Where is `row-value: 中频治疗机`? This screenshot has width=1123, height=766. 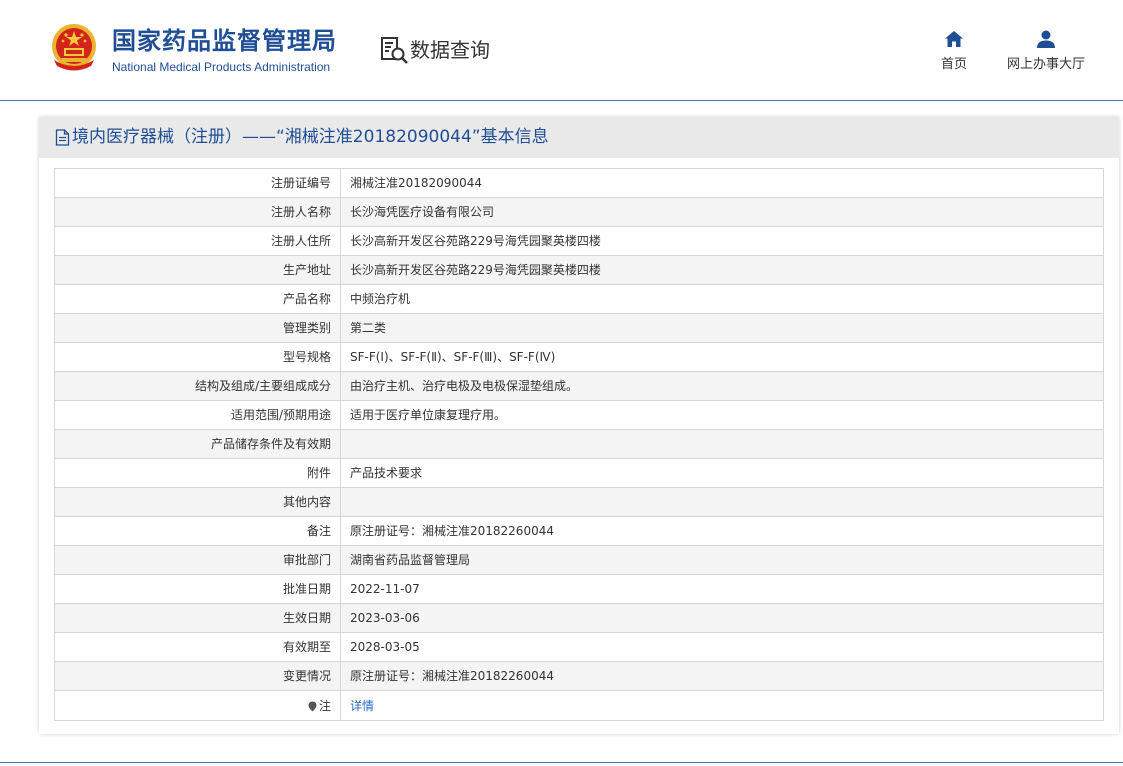 row-value: 中频治疗机 is located at coordinates (722, 299).